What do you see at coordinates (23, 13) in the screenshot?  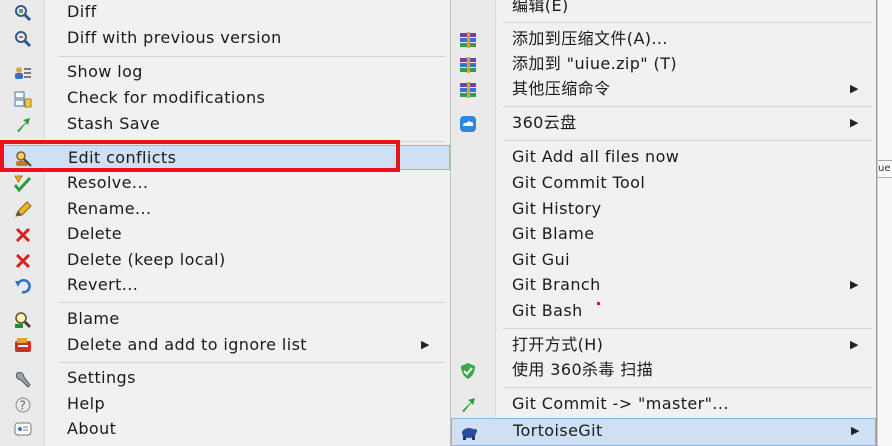 I see `diff-magnifier-icon` at bounding box center [23, 13].